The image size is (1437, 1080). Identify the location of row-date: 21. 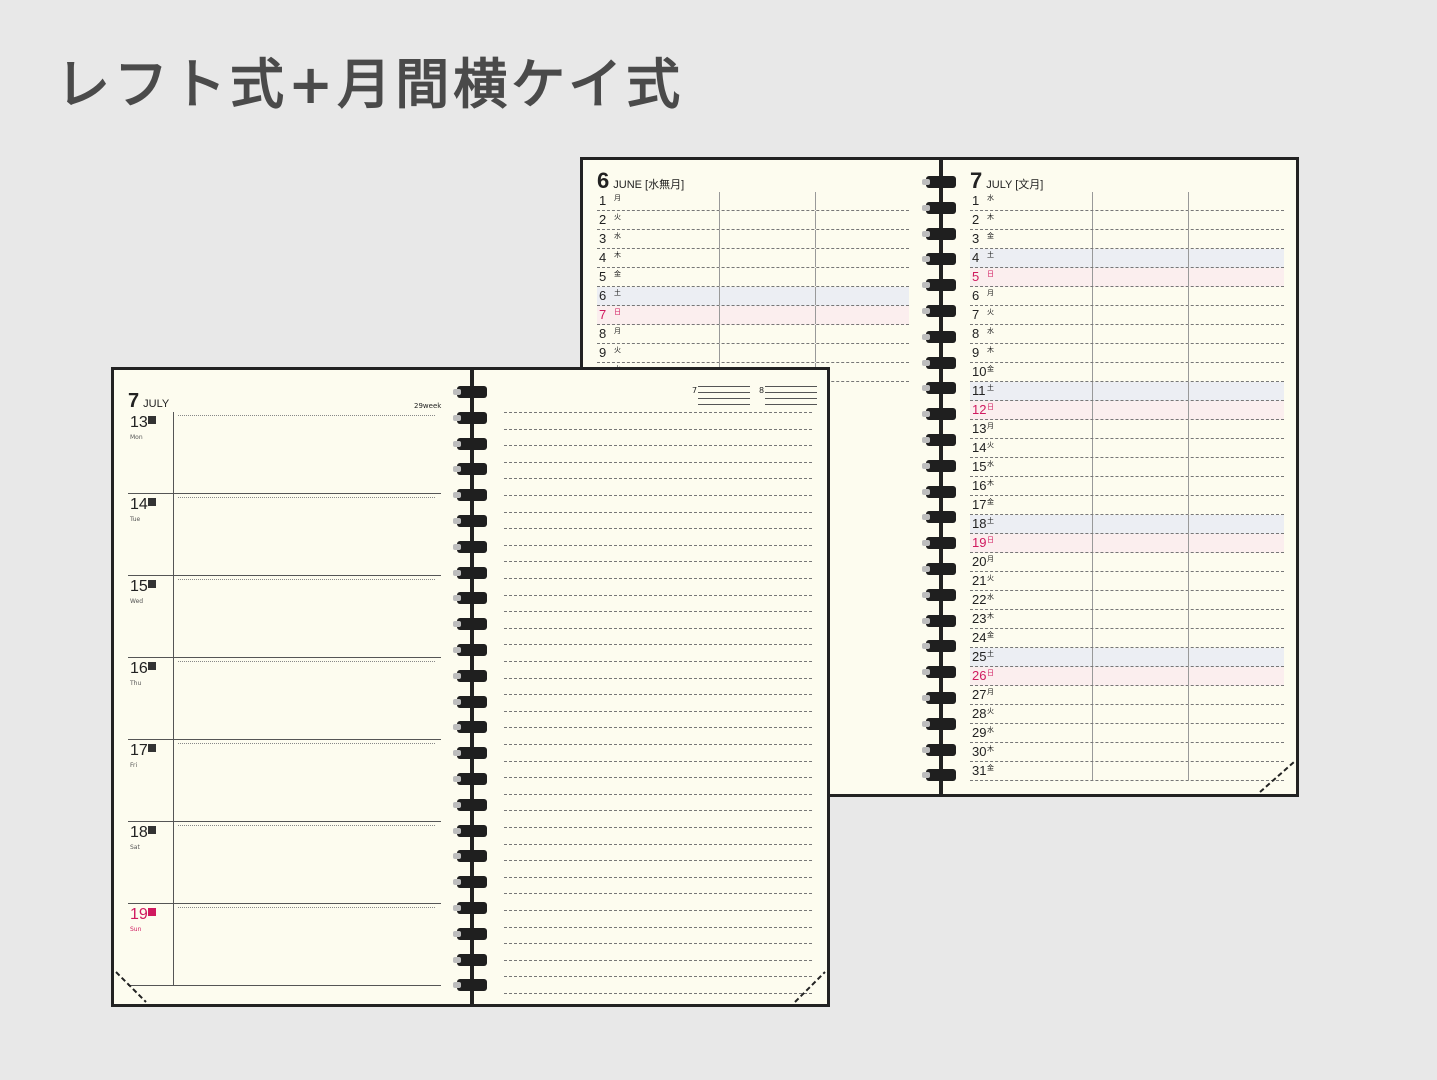
(979, 580).